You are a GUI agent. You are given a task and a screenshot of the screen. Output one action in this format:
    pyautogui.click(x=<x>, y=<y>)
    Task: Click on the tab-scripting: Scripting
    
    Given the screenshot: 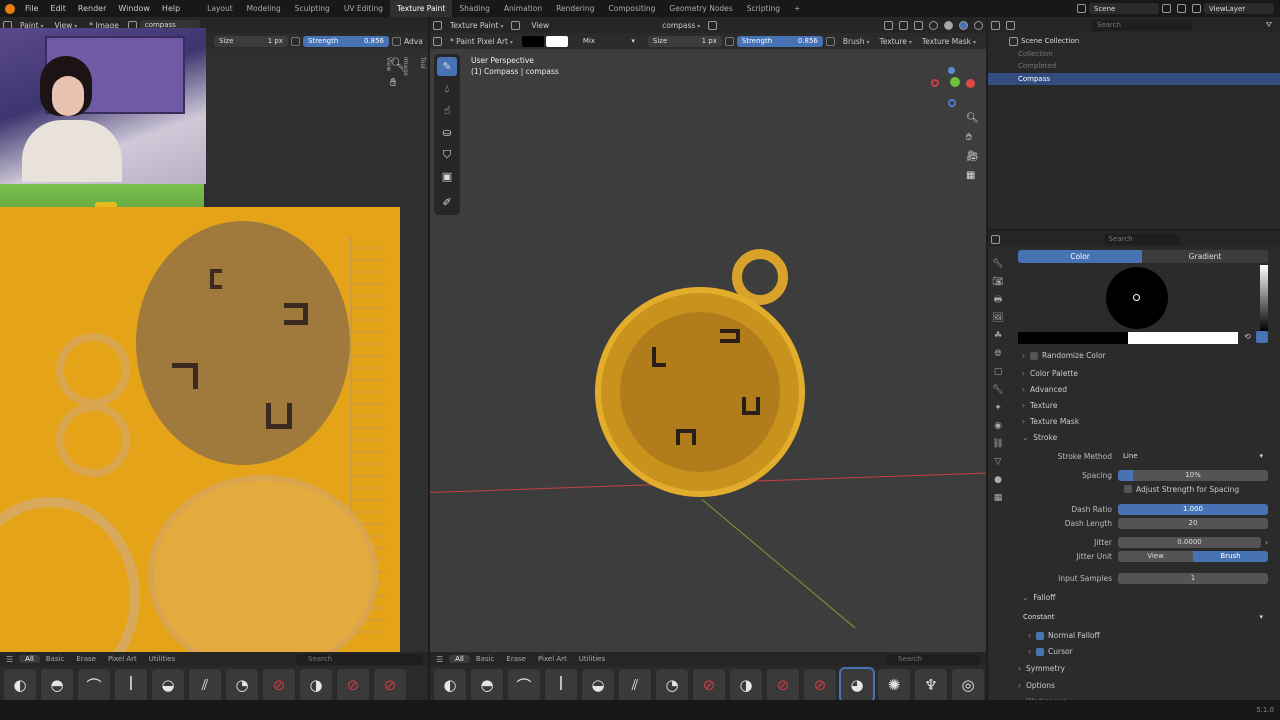 What is the action you would take?
    pyautogui.click(x=763, y=8)
    